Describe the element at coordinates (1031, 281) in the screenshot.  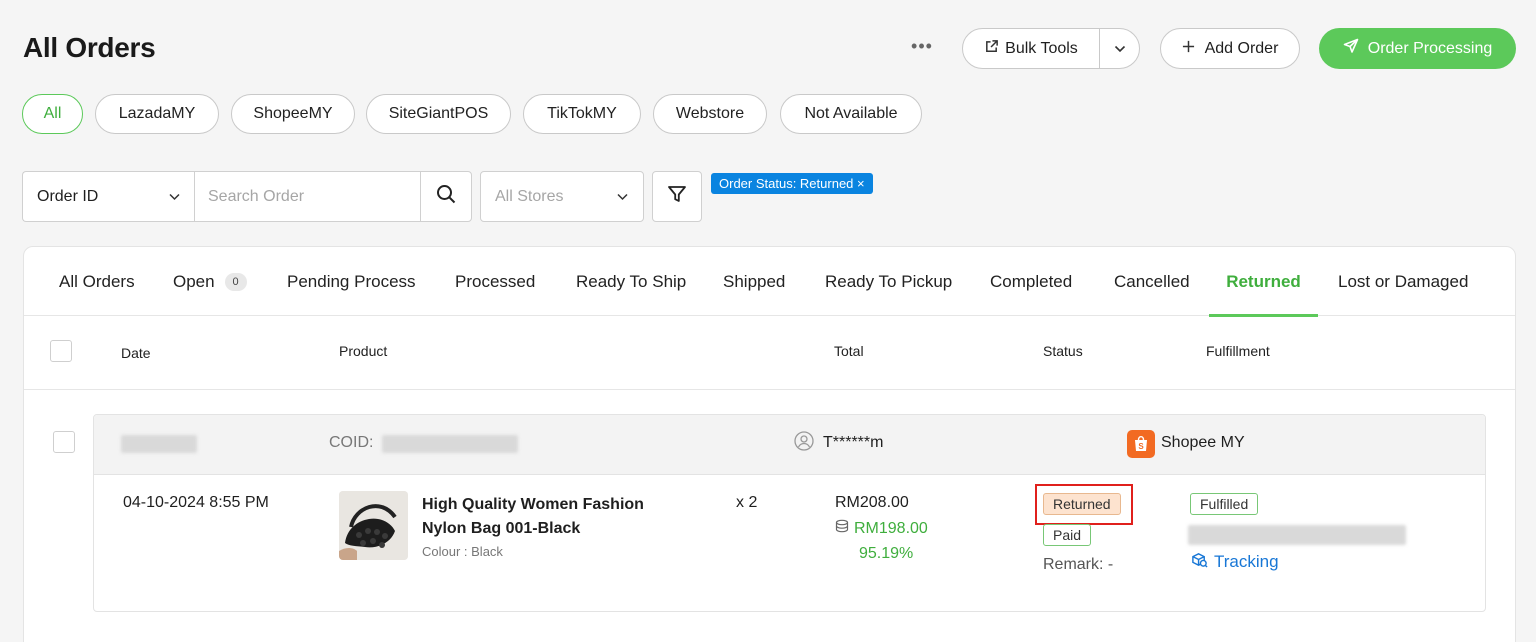
I see `tab-completed: Completed` at that location.